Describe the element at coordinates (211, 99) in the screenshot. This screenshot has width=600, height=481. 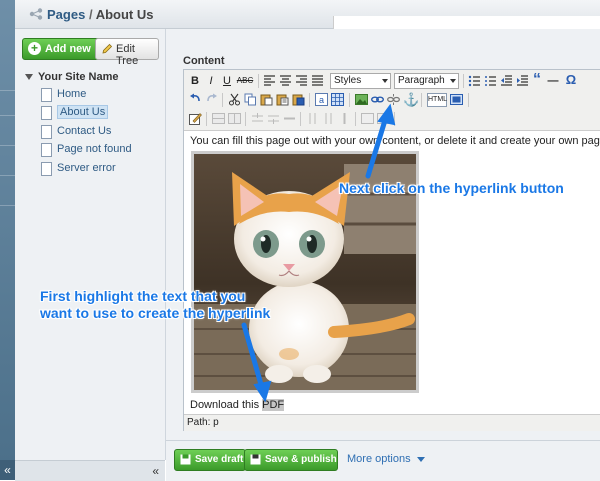
I see `redo-icon` at that location.